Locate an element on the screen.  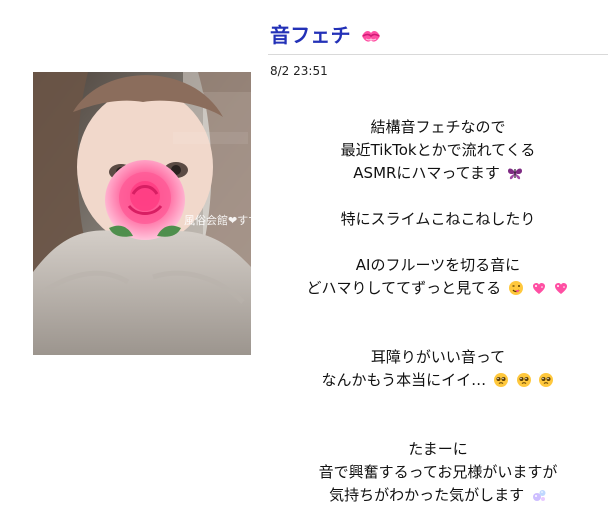
watermark-text: 風俗会館❤すずり is located at coordinates (217, 220).